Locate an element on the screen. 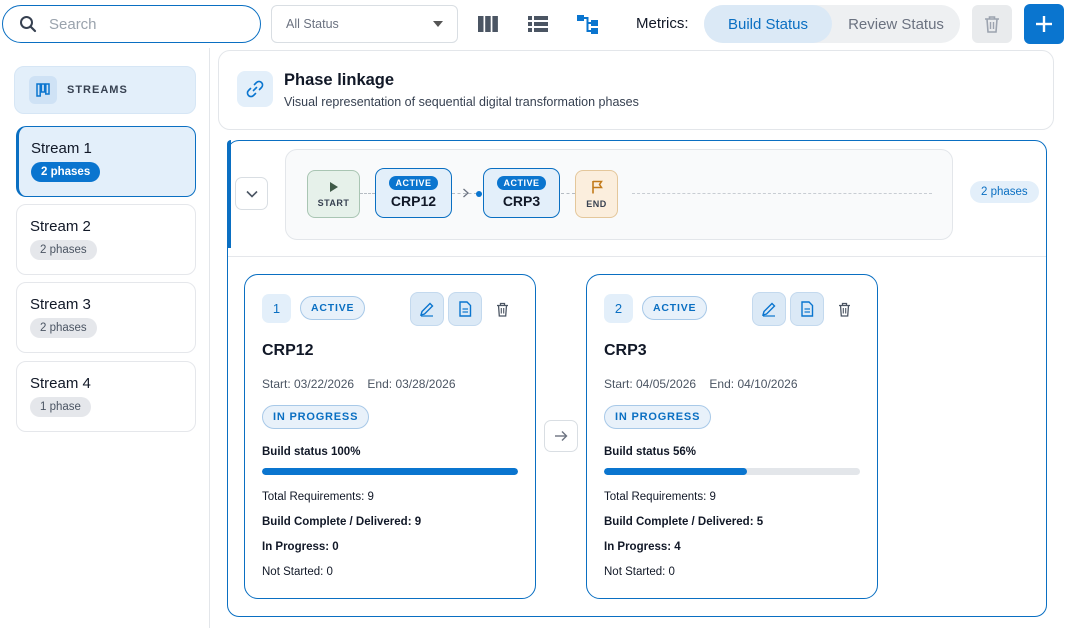 Image resolution: width=1069 pixels, height=628 pixels. start-date: Start: 03/22/2026 is located at coordinates (308, 384).